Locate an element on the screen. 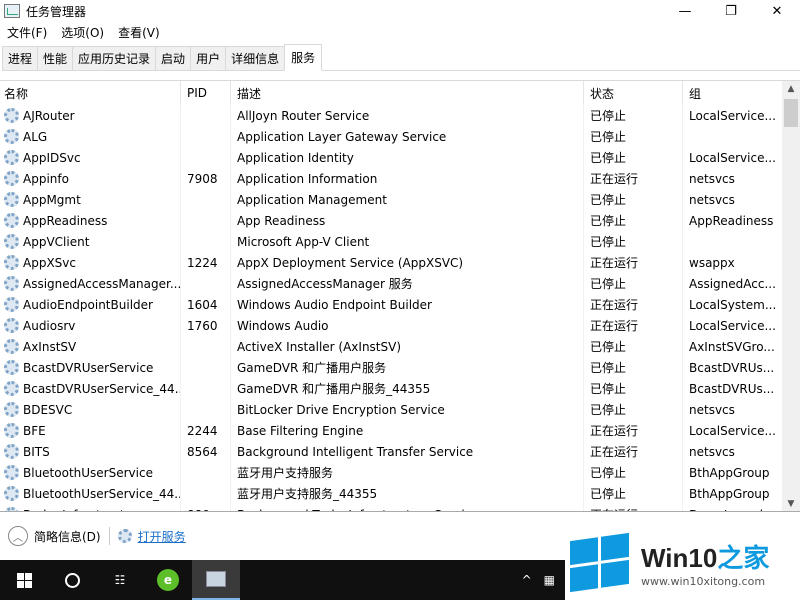 The height and width of the screenshot is (600, 800). services-gear-icon is located at coordinates (124, 536).